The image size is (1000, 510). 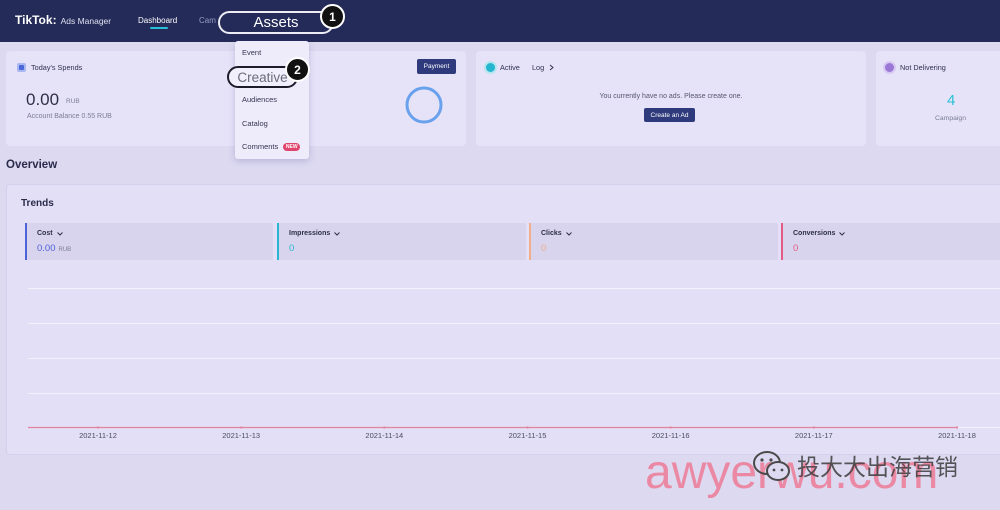 What do you see at coordinates (950, 118) in the screenshot?
I see `not-delivering-count-label: Campaign` at bounding box center [950, 118].